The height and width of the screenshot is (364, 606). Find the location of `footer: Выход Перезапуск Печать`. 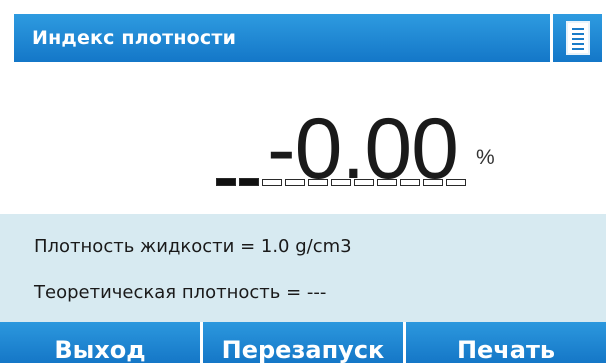

footer: Выход Перезапуск Печать is located at coordinates (303, 343).